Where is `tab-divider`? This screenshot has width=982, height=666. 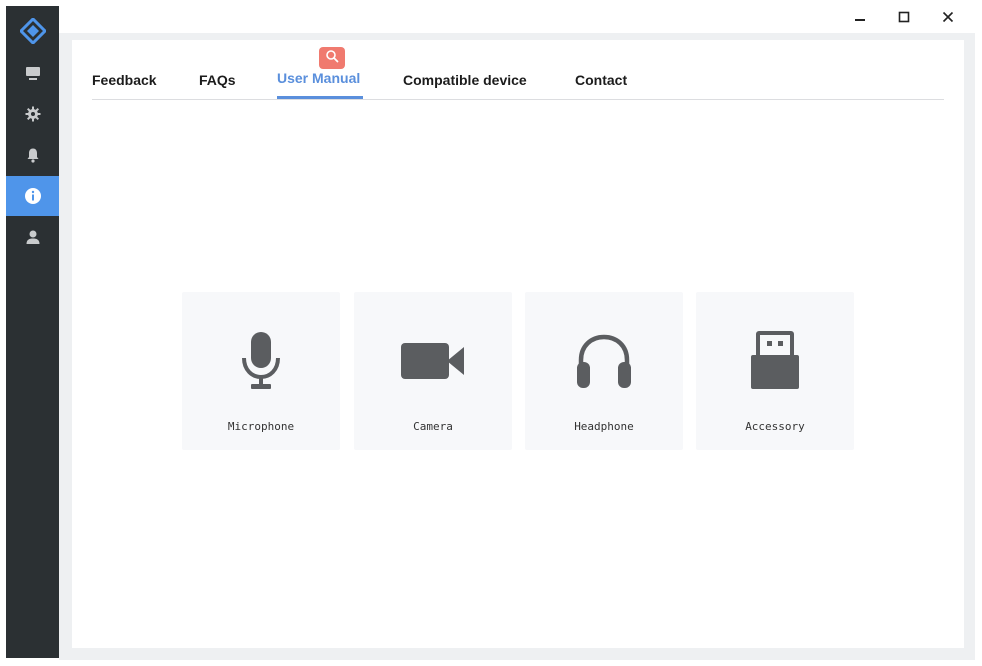 tab-divider is located at coordinates (518, 99).